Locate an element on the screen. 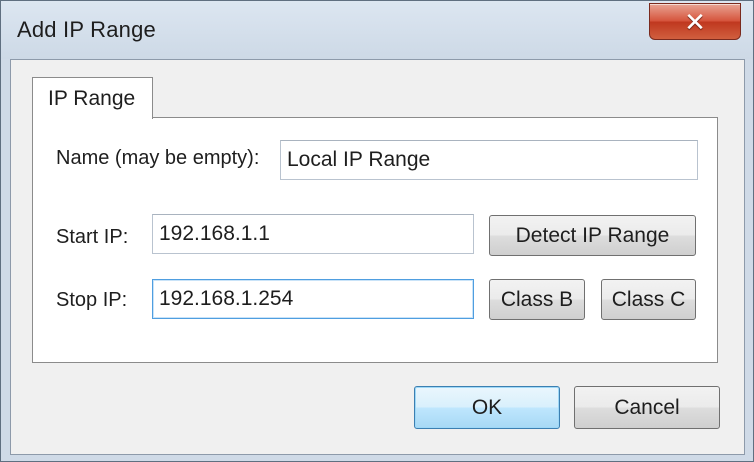 The height and width of the screenshot is (462, 754). close-icon: ✕ is located at coordinates (695, 21).